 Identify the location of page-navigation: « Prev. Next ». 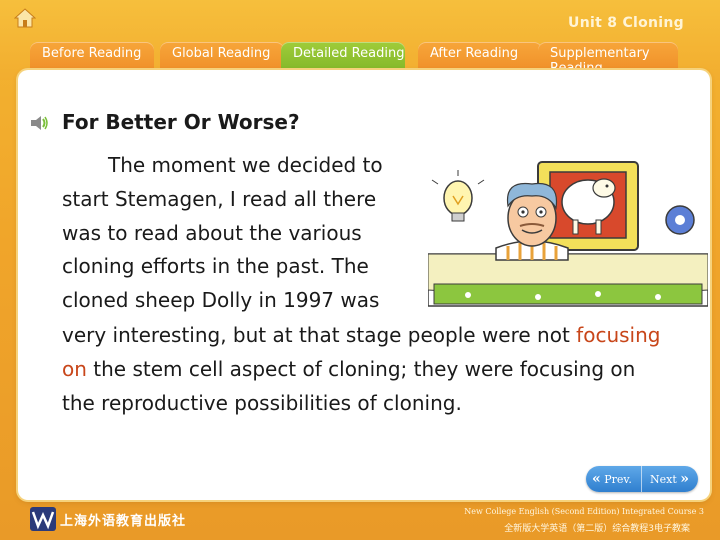
(642, 479).